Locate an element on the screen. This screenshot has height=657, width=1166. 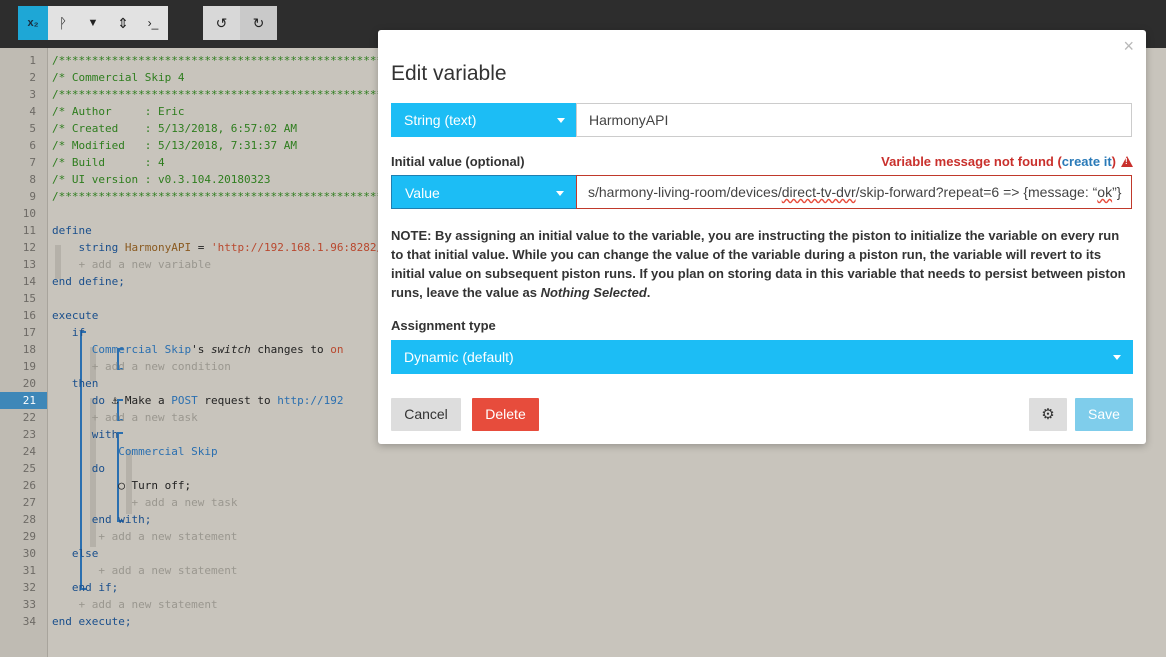
value-type-select: Value is located at coordinates (484, 192).